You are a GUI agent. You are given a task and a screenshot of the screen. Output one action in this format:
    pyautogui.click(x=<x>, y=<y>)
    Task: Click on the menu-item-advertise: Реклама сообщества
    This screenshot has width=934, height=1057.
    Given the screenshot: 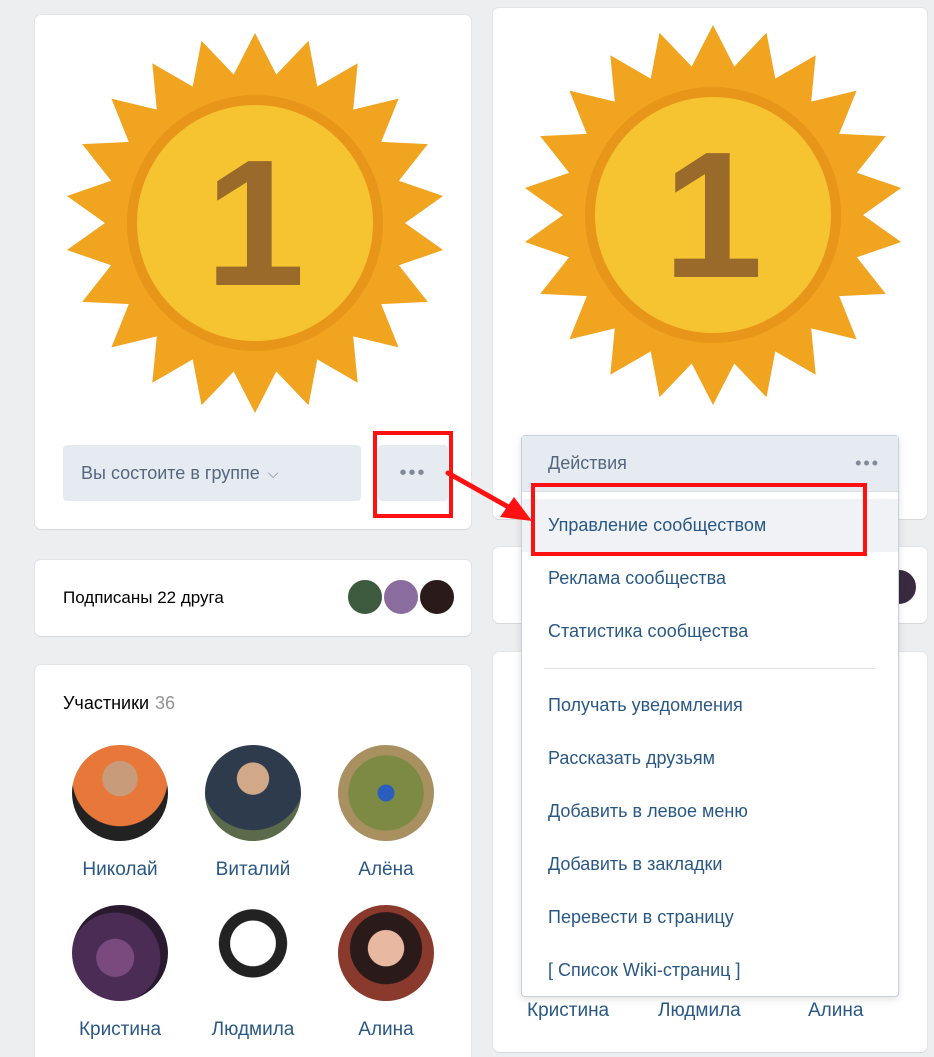 What is the action you would take?
    pyautogui.click(x=710, y=578)
    